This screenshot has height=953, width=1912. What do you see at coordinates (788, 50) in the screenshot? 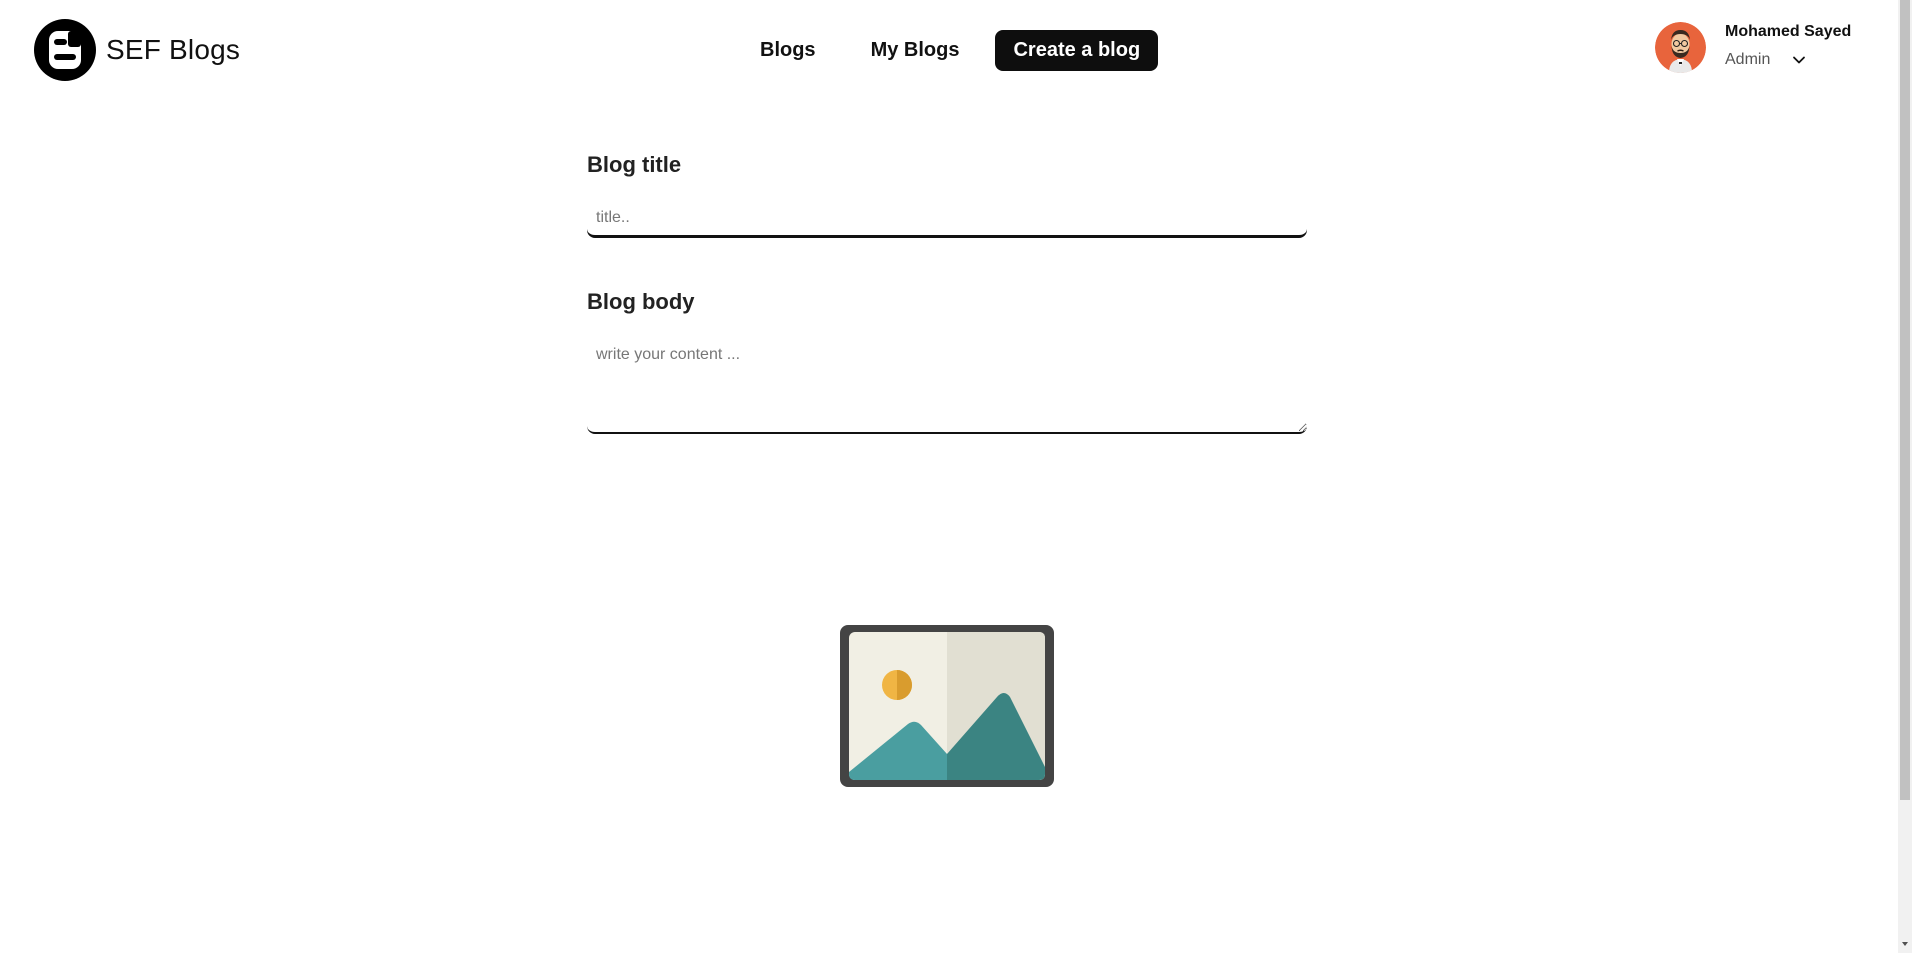
I see `nav-link-blogs: Blogs` at bounding box center [788, 50].